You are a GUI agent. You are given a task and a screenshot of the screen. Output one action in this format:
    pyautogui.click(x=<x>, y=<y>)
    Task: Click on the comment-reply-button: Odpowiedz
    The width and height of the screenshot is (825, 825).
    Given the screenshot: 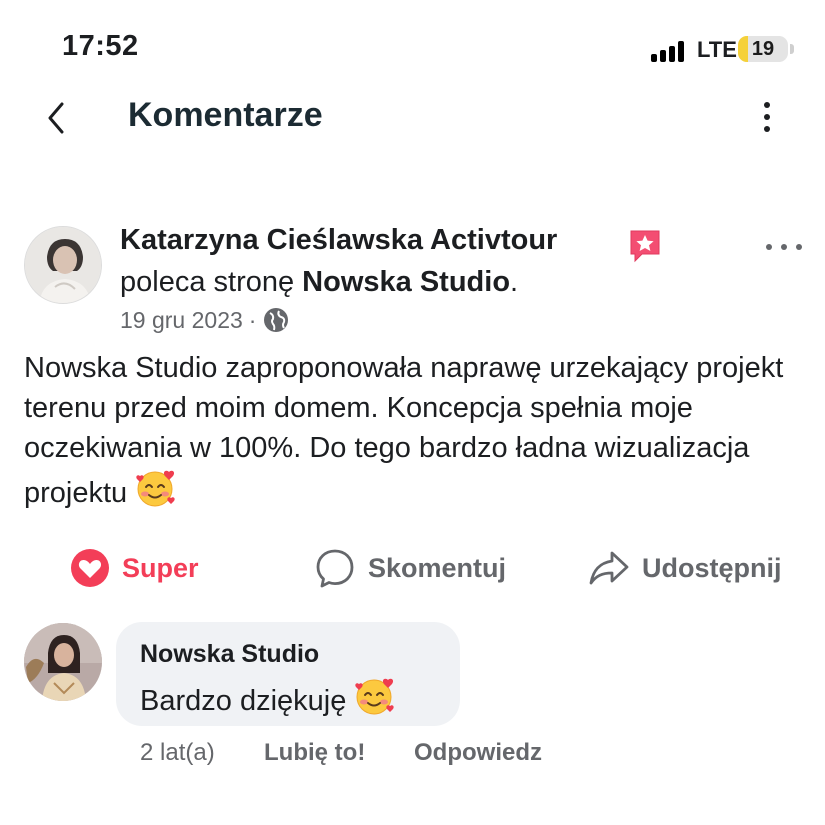 What is the action you would take?
    pyautogui.click(x=478, y=753)
    